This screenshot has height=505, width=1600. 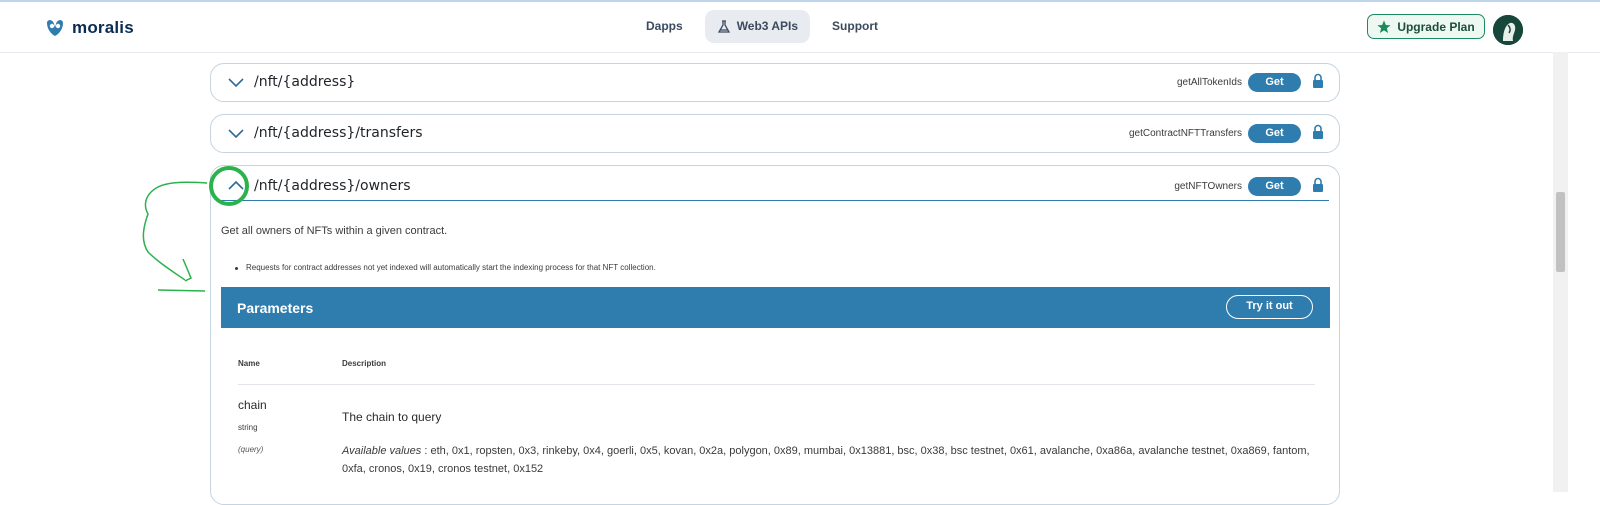 I want to click on upgrade-plan-button: Upgrade Plan, so click(x=1426, y=26).